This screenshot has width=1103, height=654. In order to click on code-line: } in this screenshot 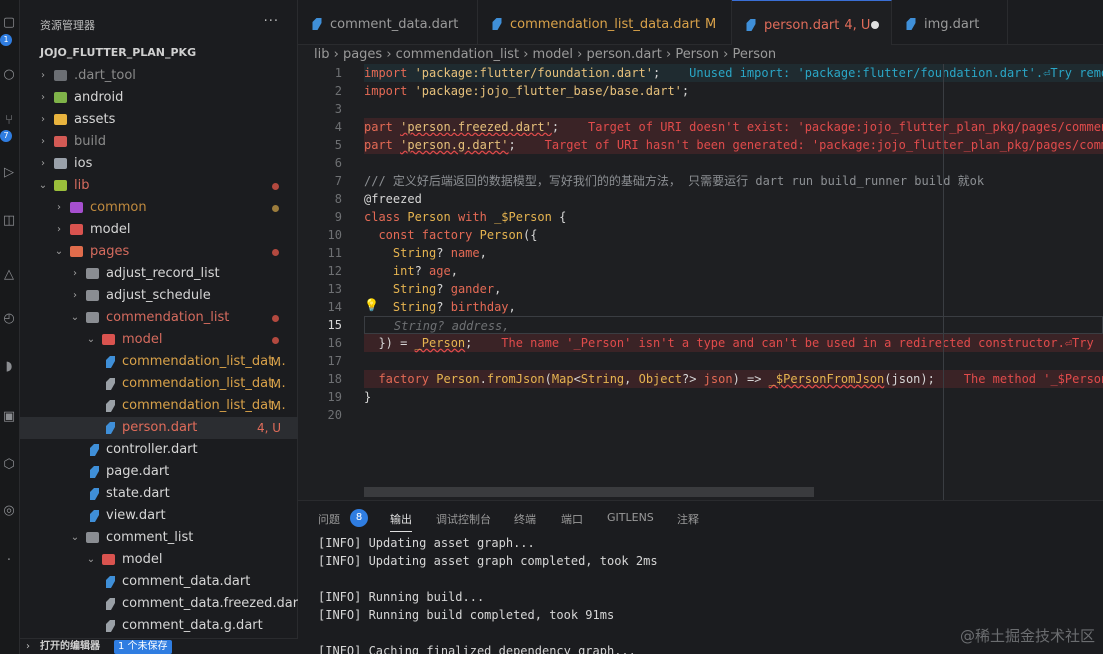, I will do `click(733, 397)`.